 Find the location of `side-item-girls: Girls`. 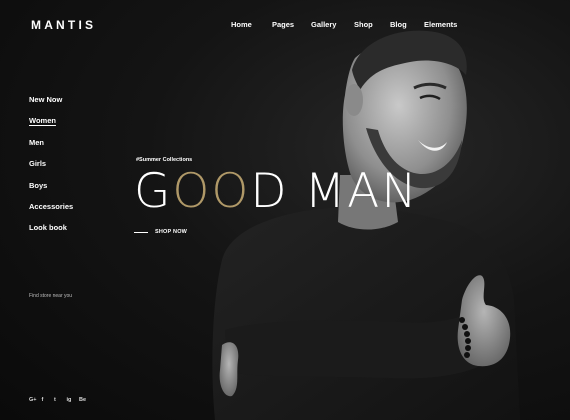

side-item-girls: Girls is located at coordinates (51, 169).